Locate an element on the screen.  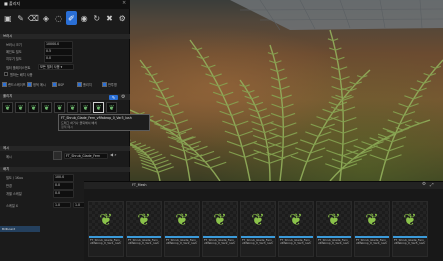
brush-row-value: 0.0 is located at coordinates (58, 59).